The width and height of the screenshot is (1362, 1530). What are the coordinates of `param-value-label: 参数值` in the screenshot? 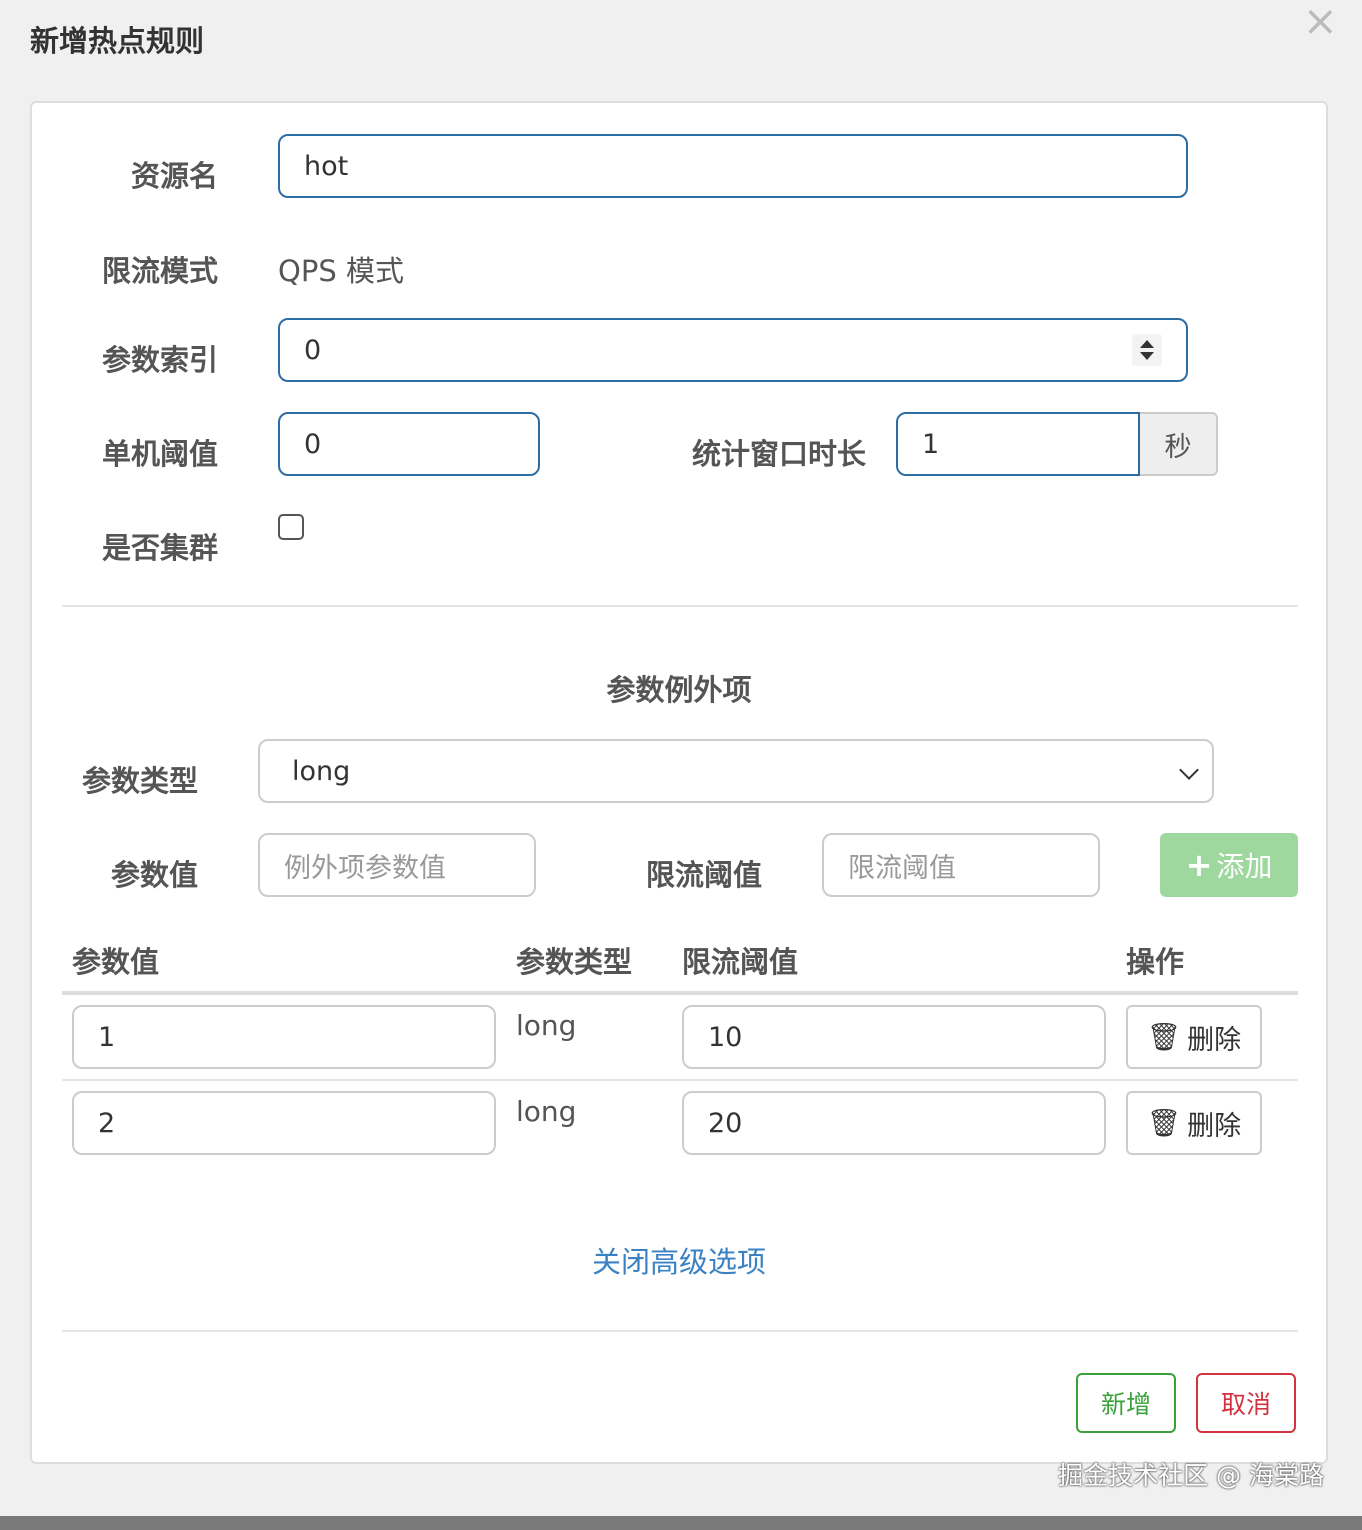 It's located at (154, 875).